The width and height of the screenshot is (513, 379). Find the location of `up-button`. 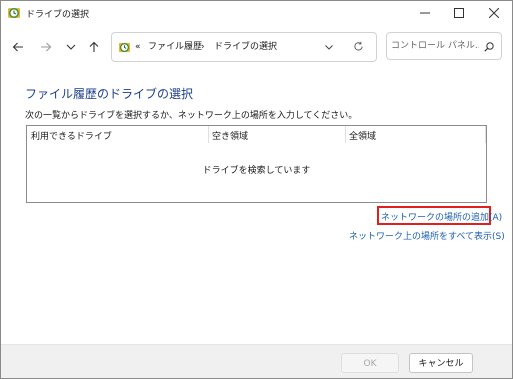

up-button is located at coordinates (94, 47).